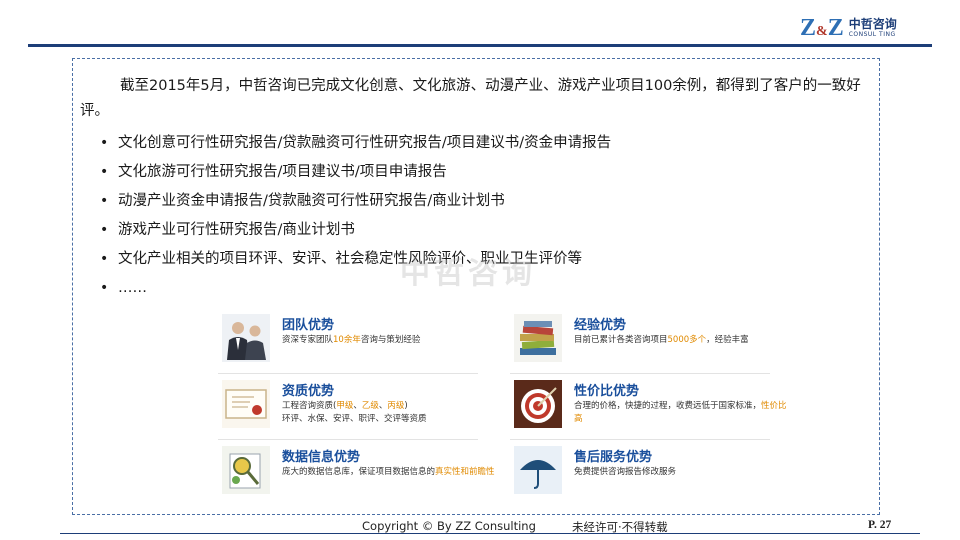  I want to click on advantage-desc: 工程咨询资质(甲级、乙级、丙级) 环评、水保、安评、职评、交评等资质, so click(392, 413).